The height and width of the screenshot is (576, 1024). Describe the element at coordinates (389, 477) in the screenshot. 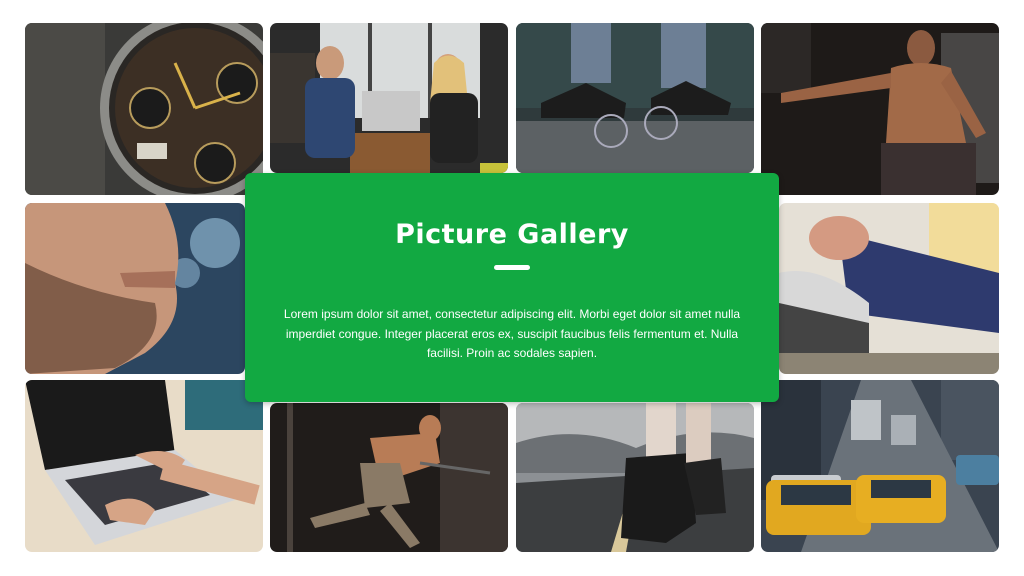

I see `photo-gym-workout` at that location.